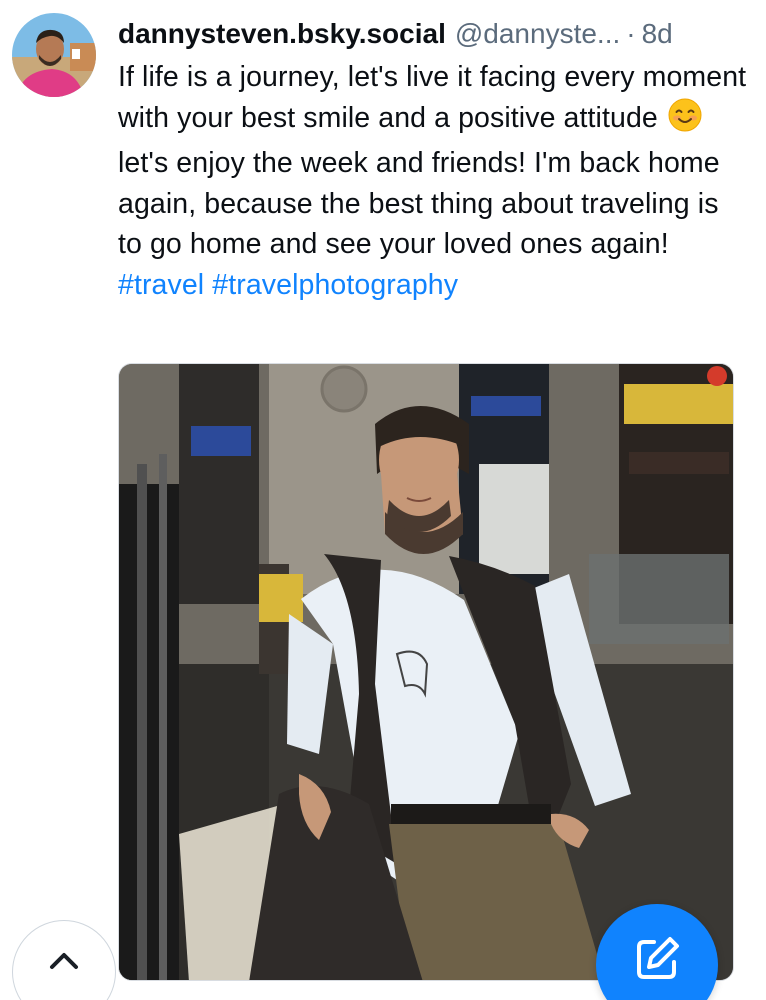  I want to click on chevron-up-icon, so click(64, 974).